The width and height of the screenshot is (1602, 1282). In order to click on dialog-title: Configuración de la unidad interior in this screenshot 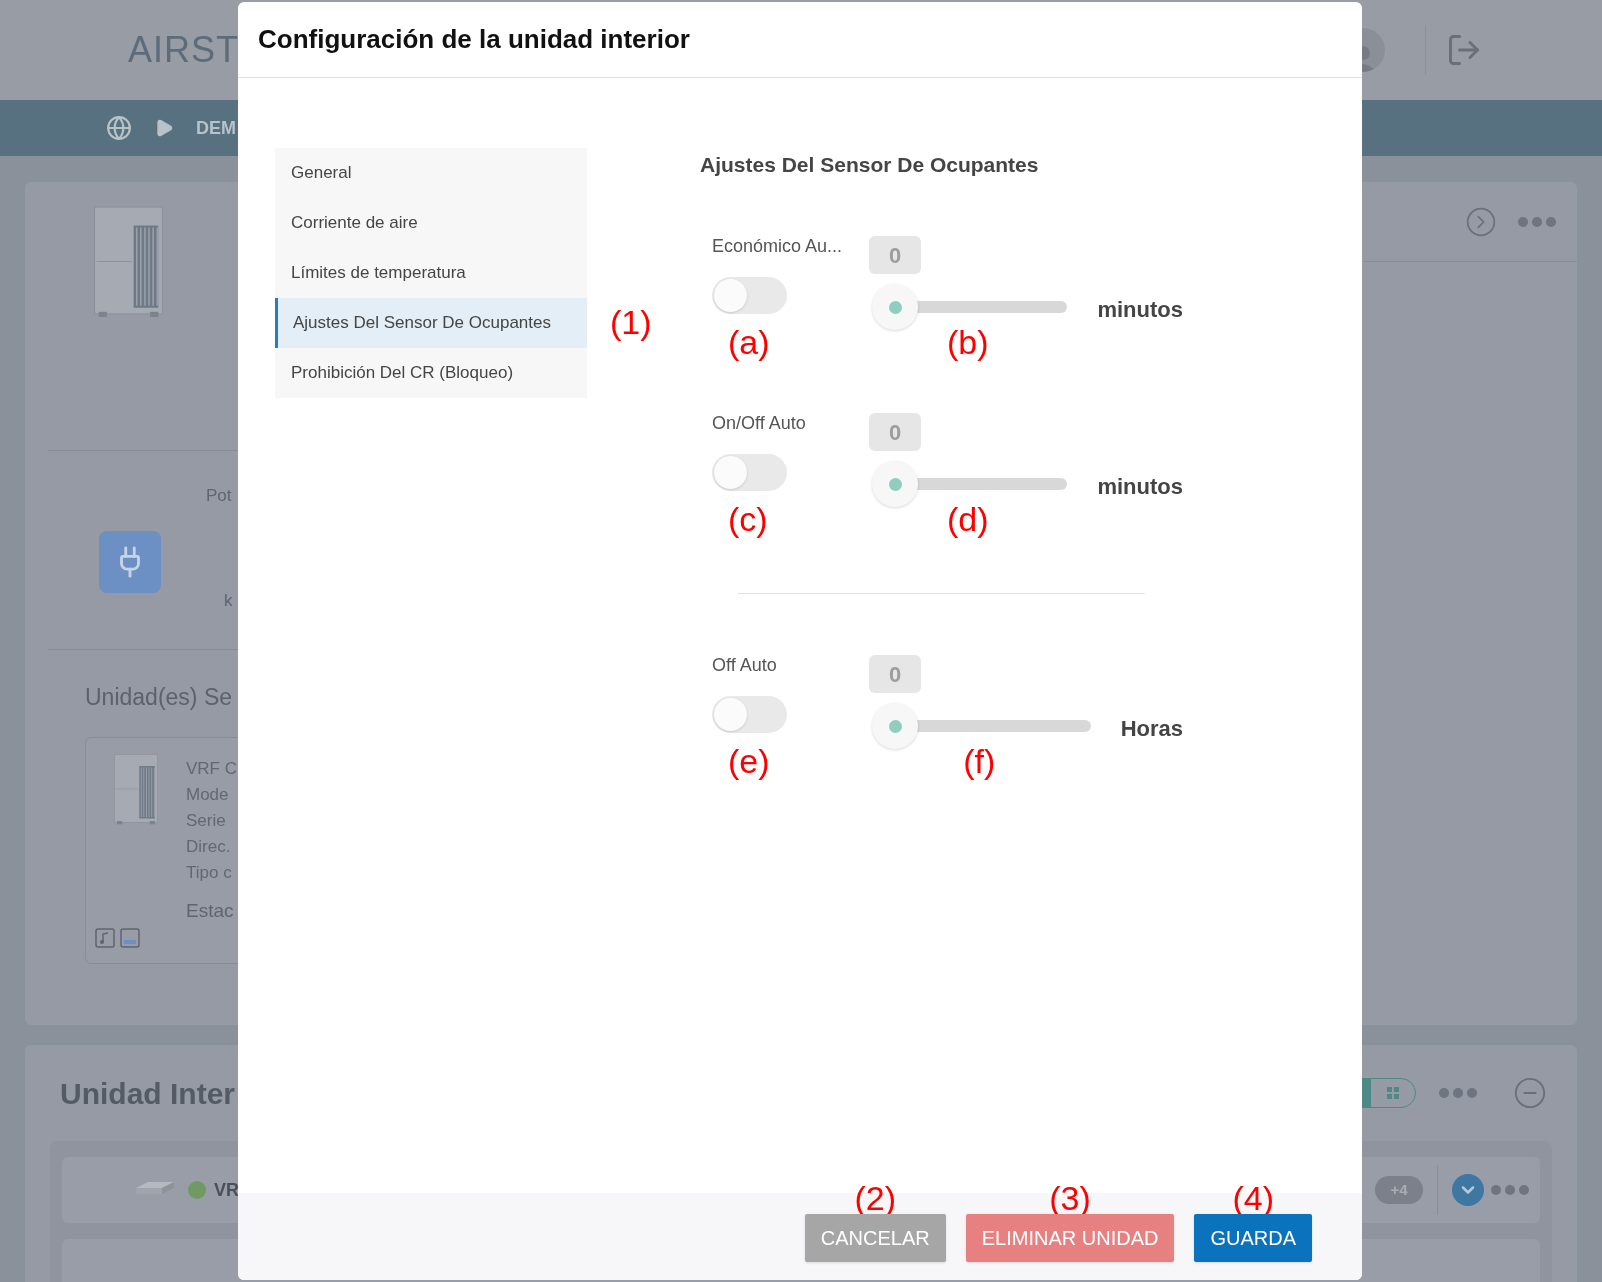, I will do `click(474, 39)`.